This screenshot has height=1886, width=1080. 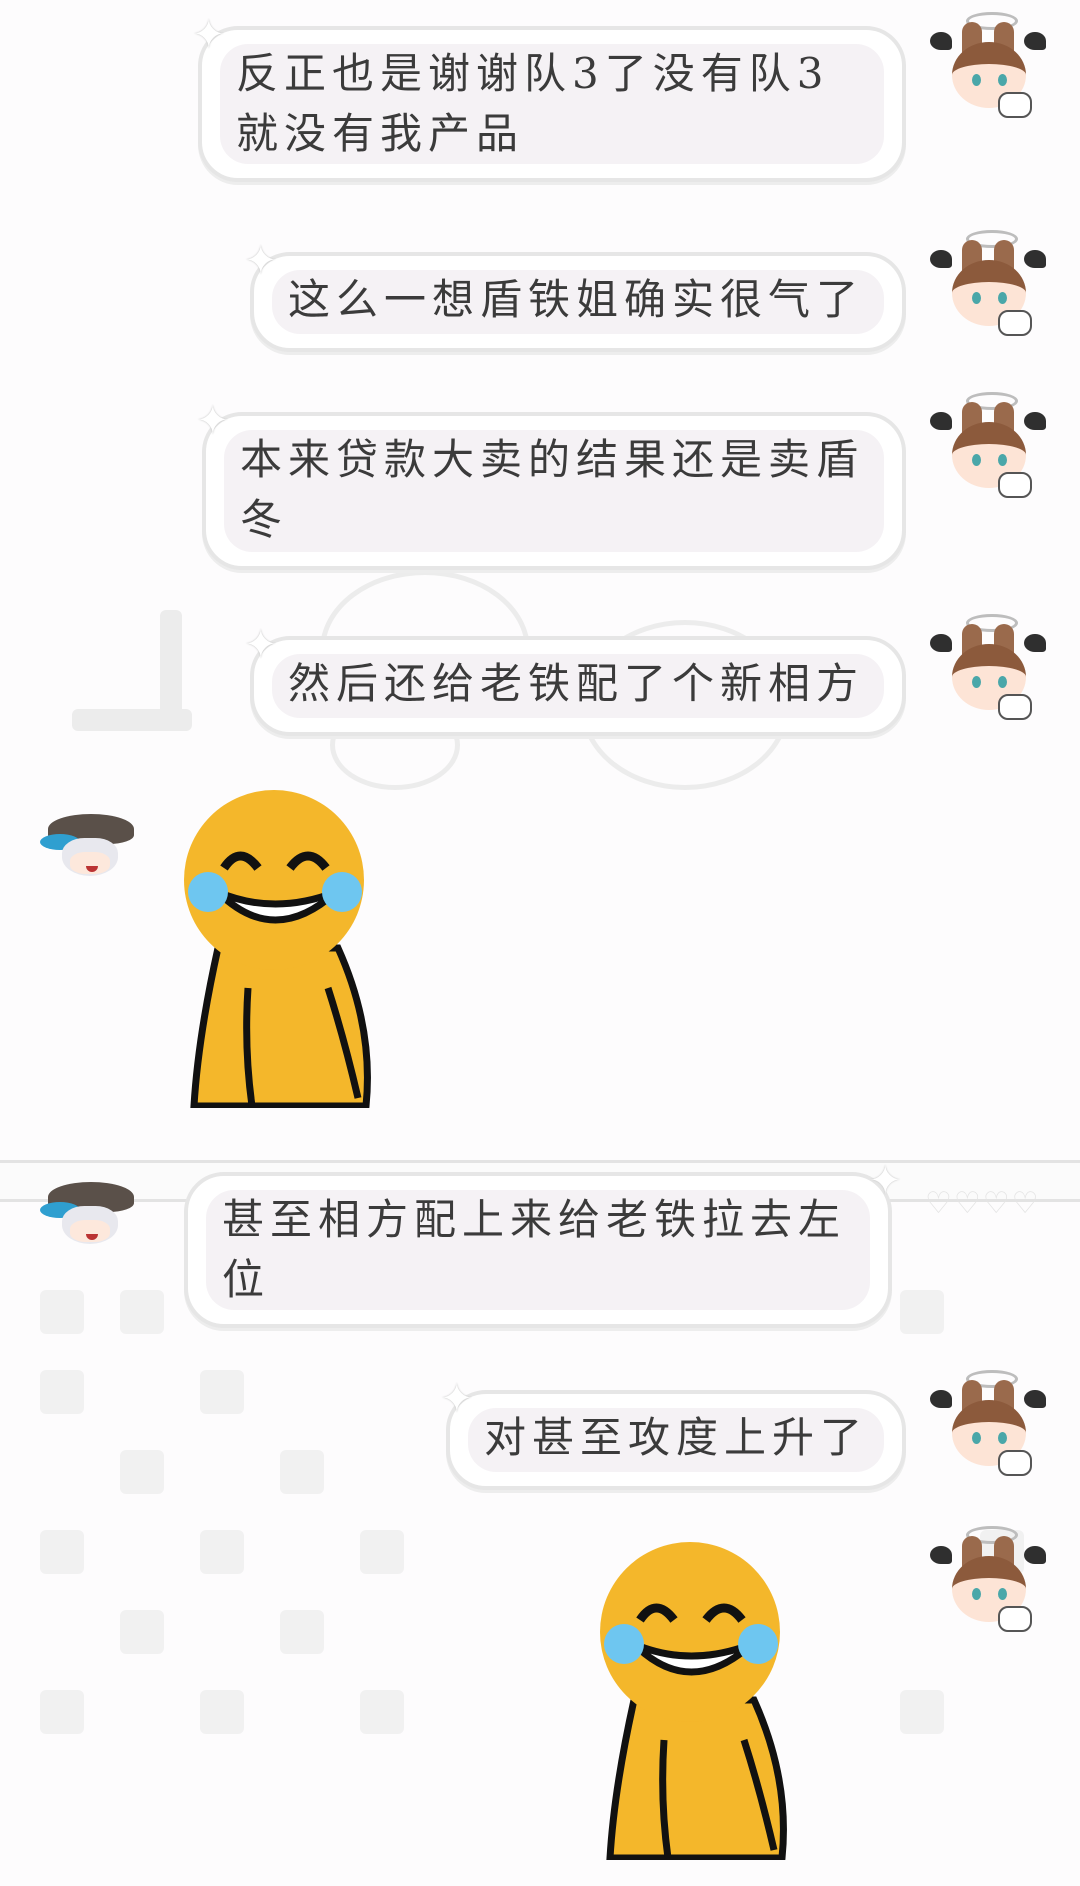 What do you see at coordinates (552, 489) in the screenshot?
I see `message-text: 本来贷款大卖的结果还是卖盾冬` at bounding box center [552, 489].